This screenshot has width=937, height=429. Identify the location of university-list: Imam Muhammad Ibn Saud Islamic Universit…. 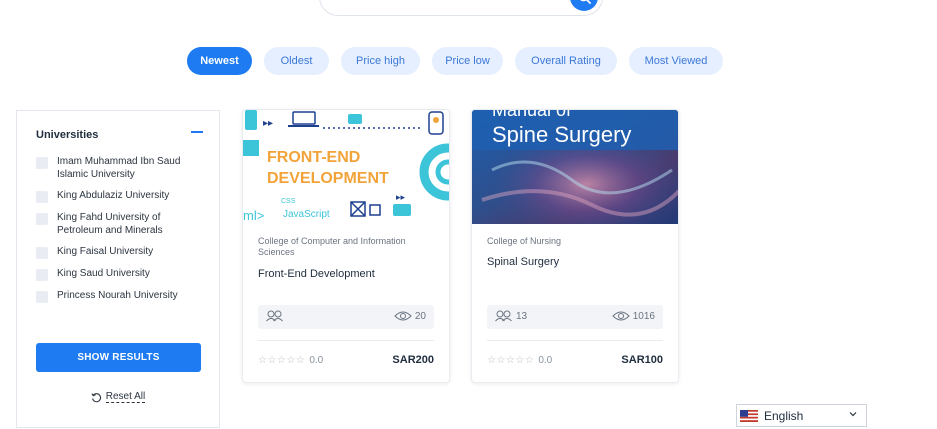
(122, 233).